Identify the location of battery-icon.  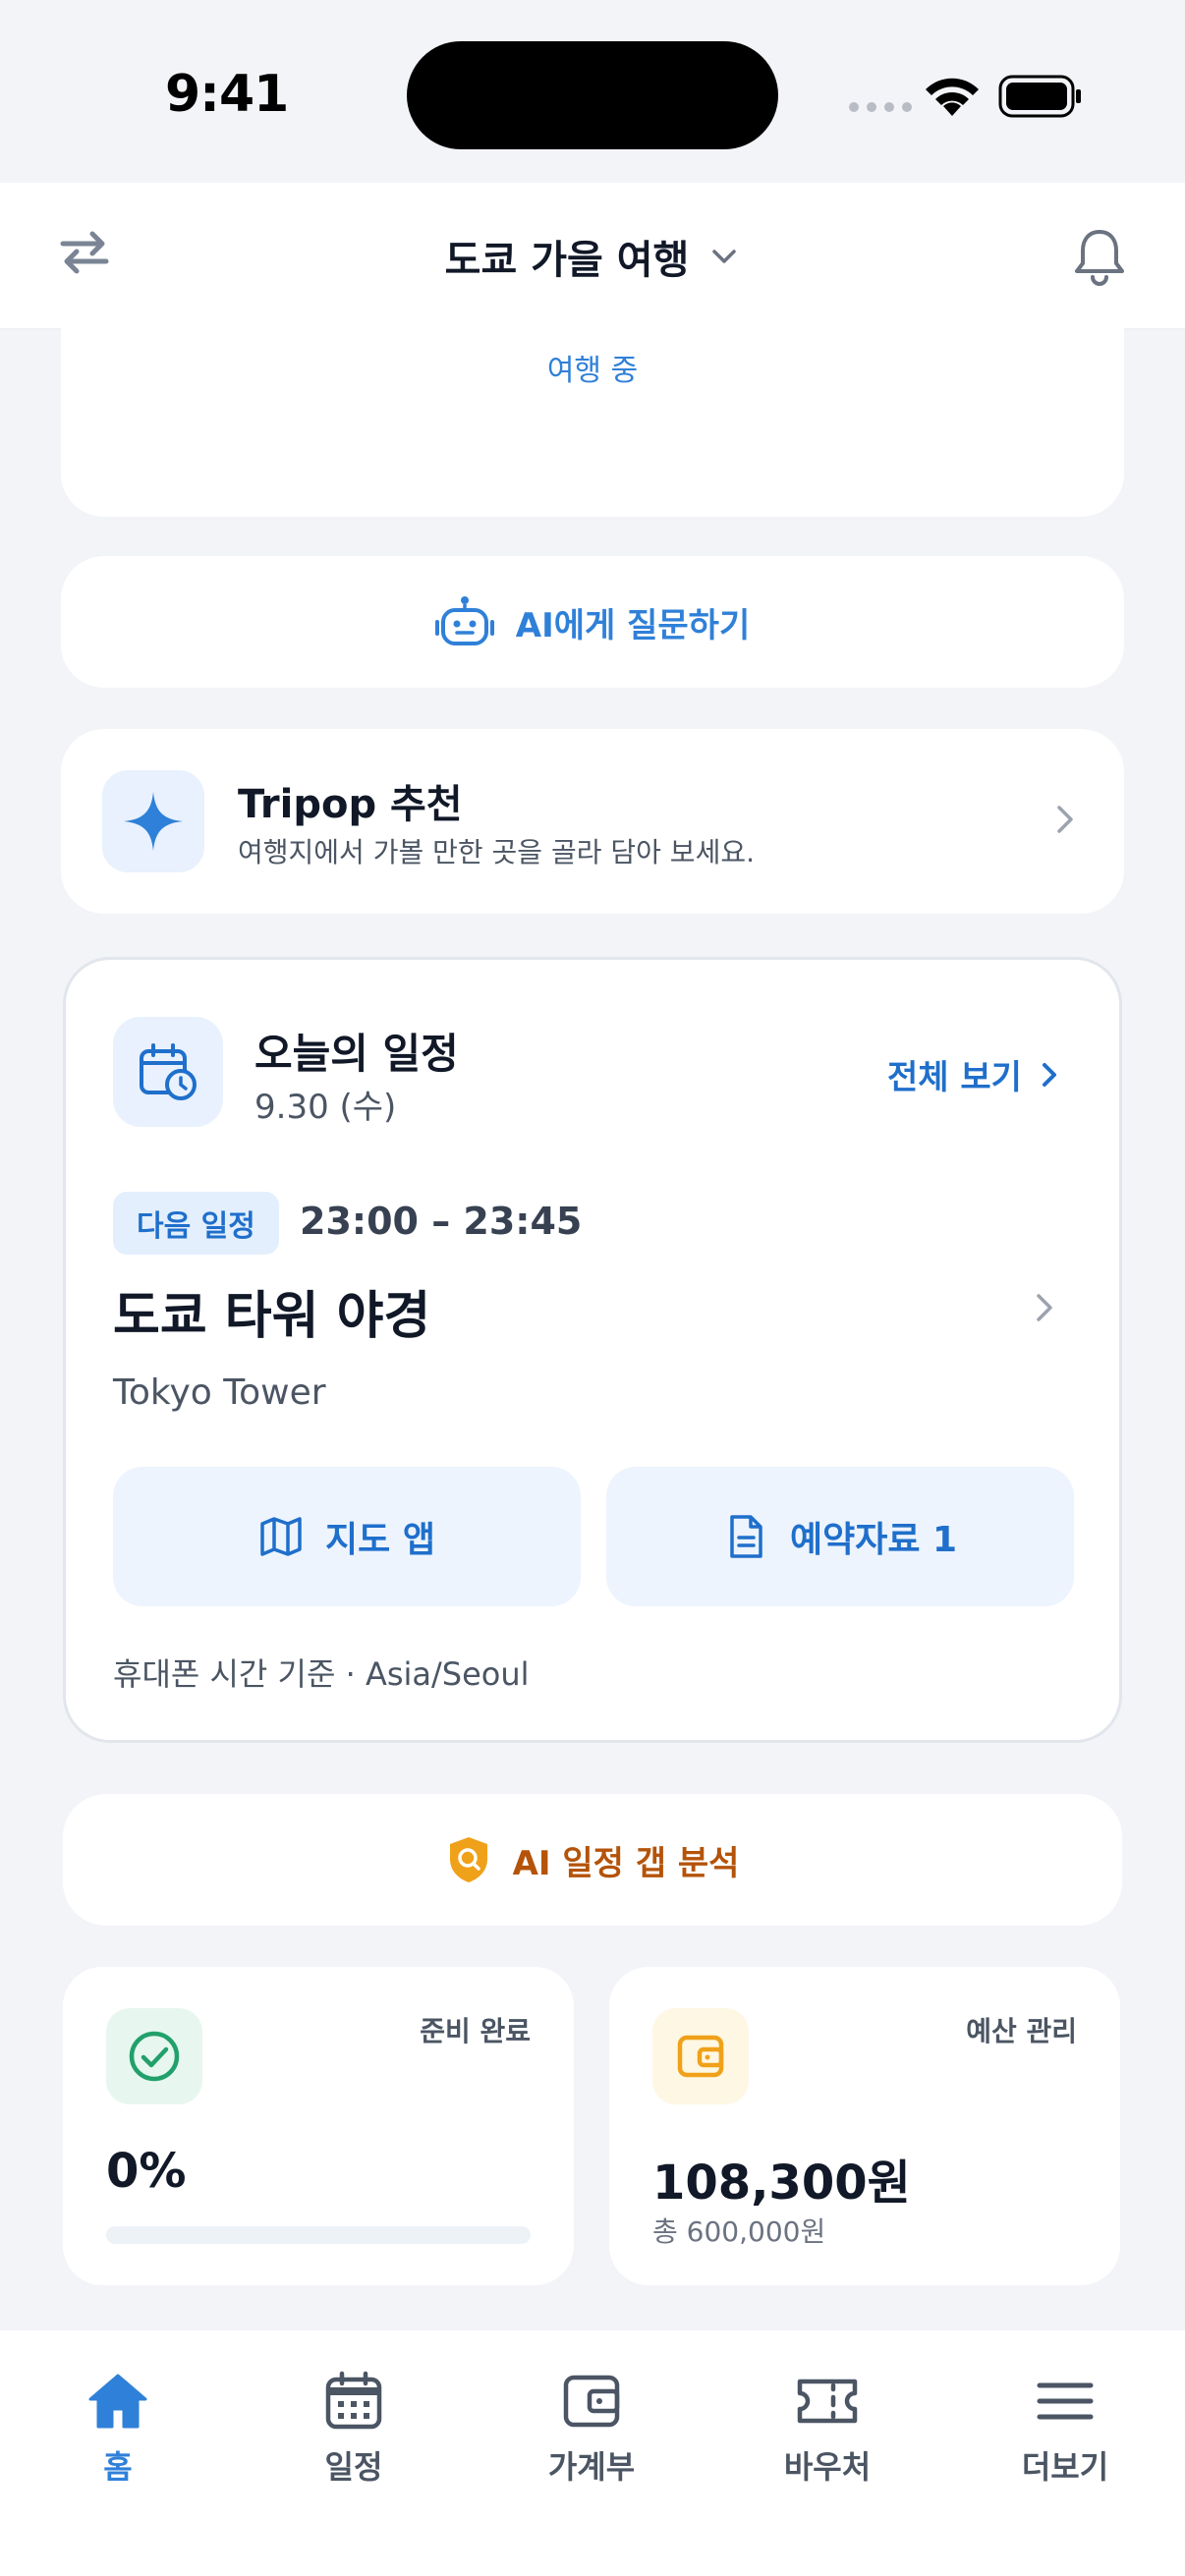
(1040, 96).